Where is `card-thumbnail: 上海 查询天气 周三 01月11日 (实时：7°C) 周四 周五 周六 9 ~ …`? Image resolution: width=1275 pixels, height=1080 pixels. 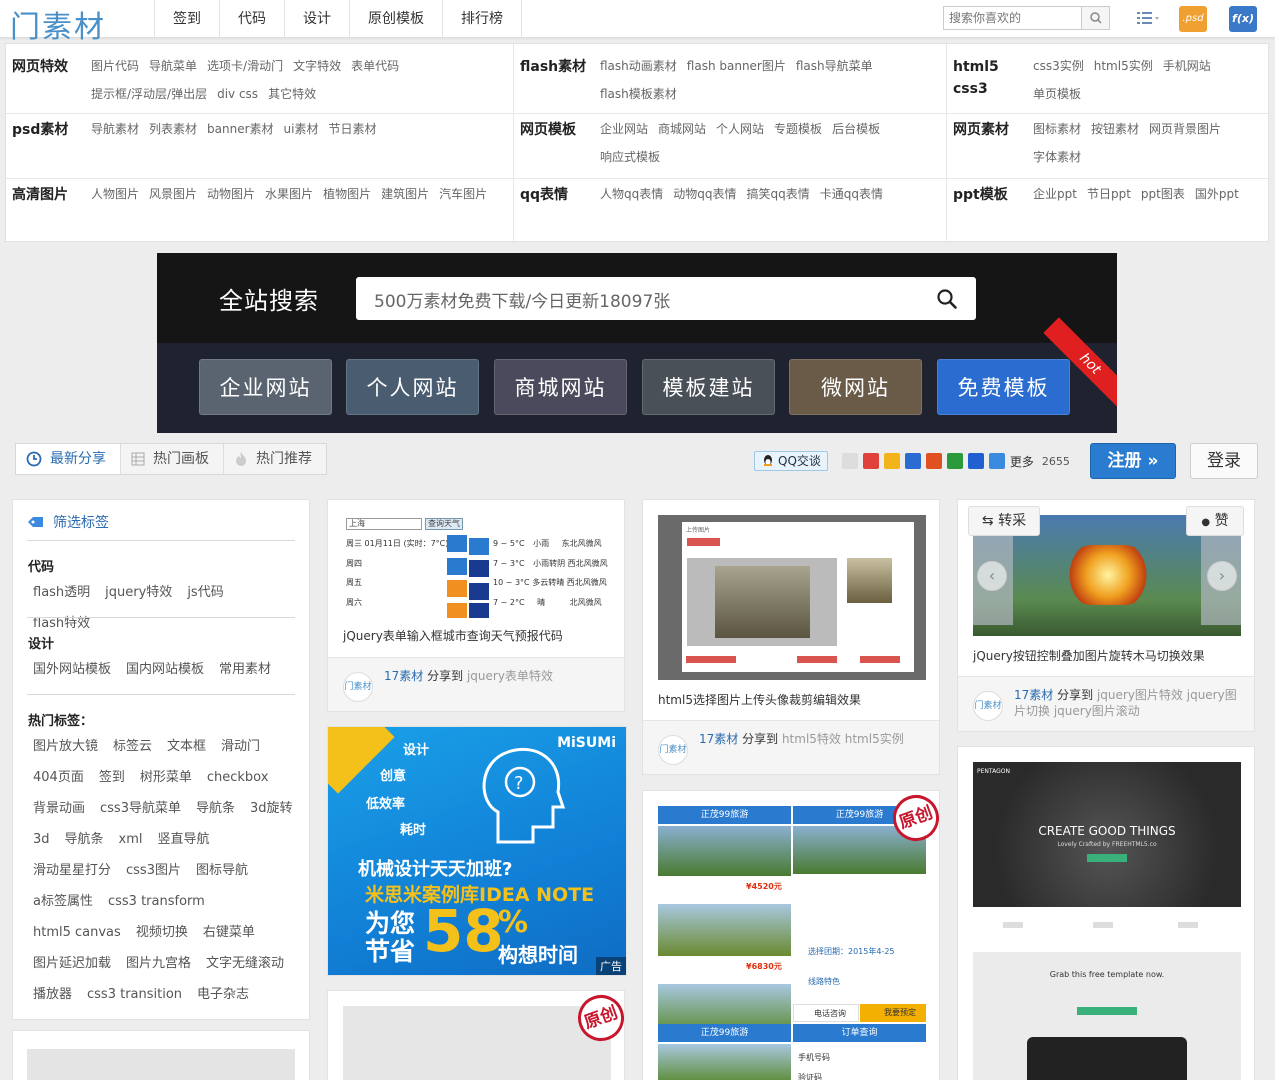
card-thumbnail: 上海 查询天气 周三 01月11日 (实时：7°C) 周四 周五 周六 9 ~ … is located at coordinates (477, 565).